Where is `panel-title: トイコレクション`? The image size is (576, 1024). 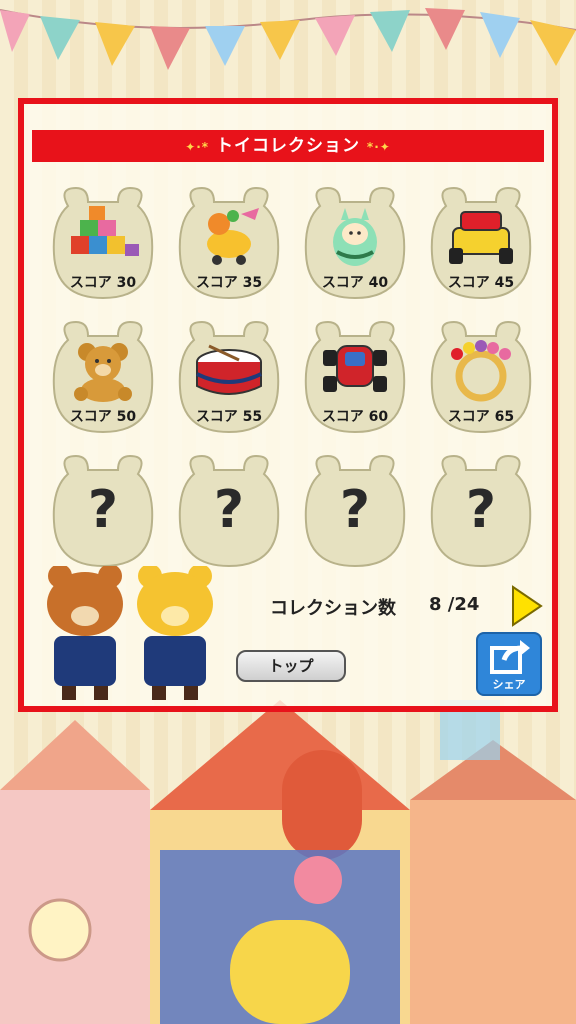 panel-title: トイコレクション is located at coordinates (288, 146).